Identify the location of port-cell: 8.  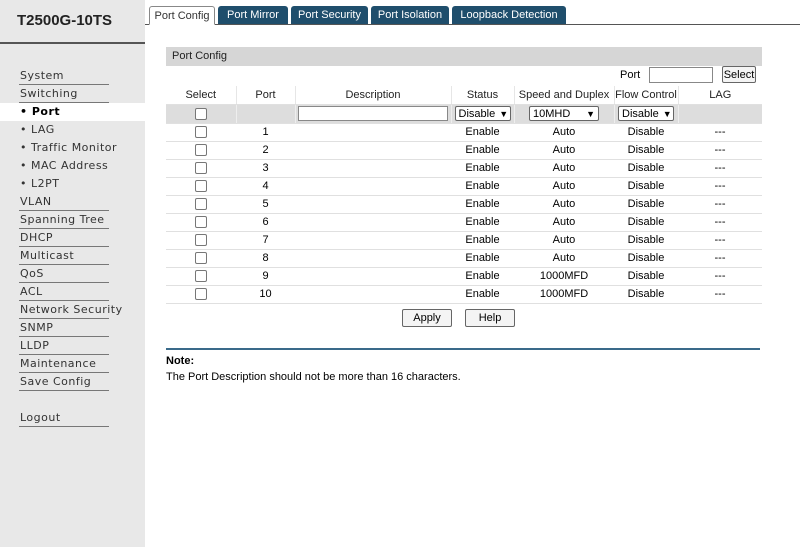
(265, 258).